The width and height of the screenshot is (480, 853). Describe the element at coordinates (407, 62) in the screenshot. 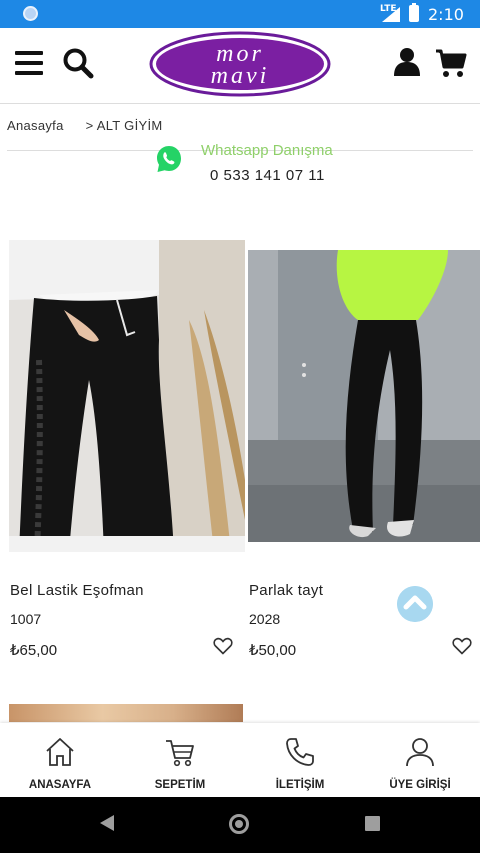

I see `account-icon` at that location.